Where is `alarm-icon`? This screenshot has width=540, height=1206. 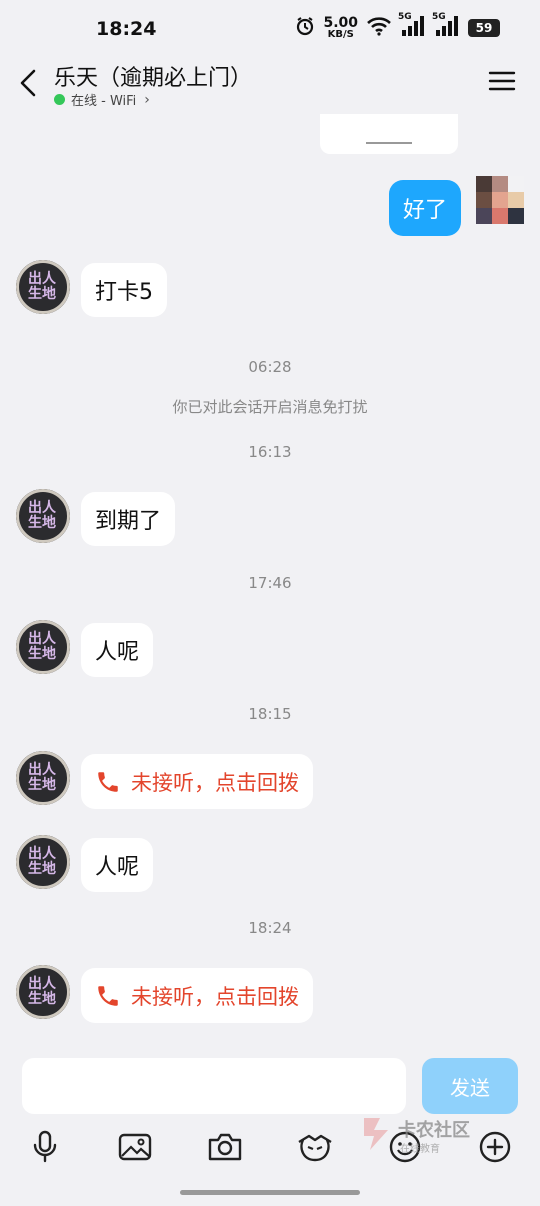 alarm-icon is located at coordinates (305, 28).